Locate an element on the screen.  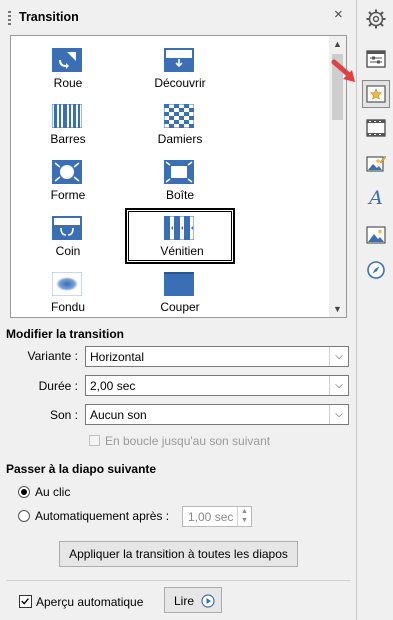
transition-label: Boîte is located at coordinates (180, 195).